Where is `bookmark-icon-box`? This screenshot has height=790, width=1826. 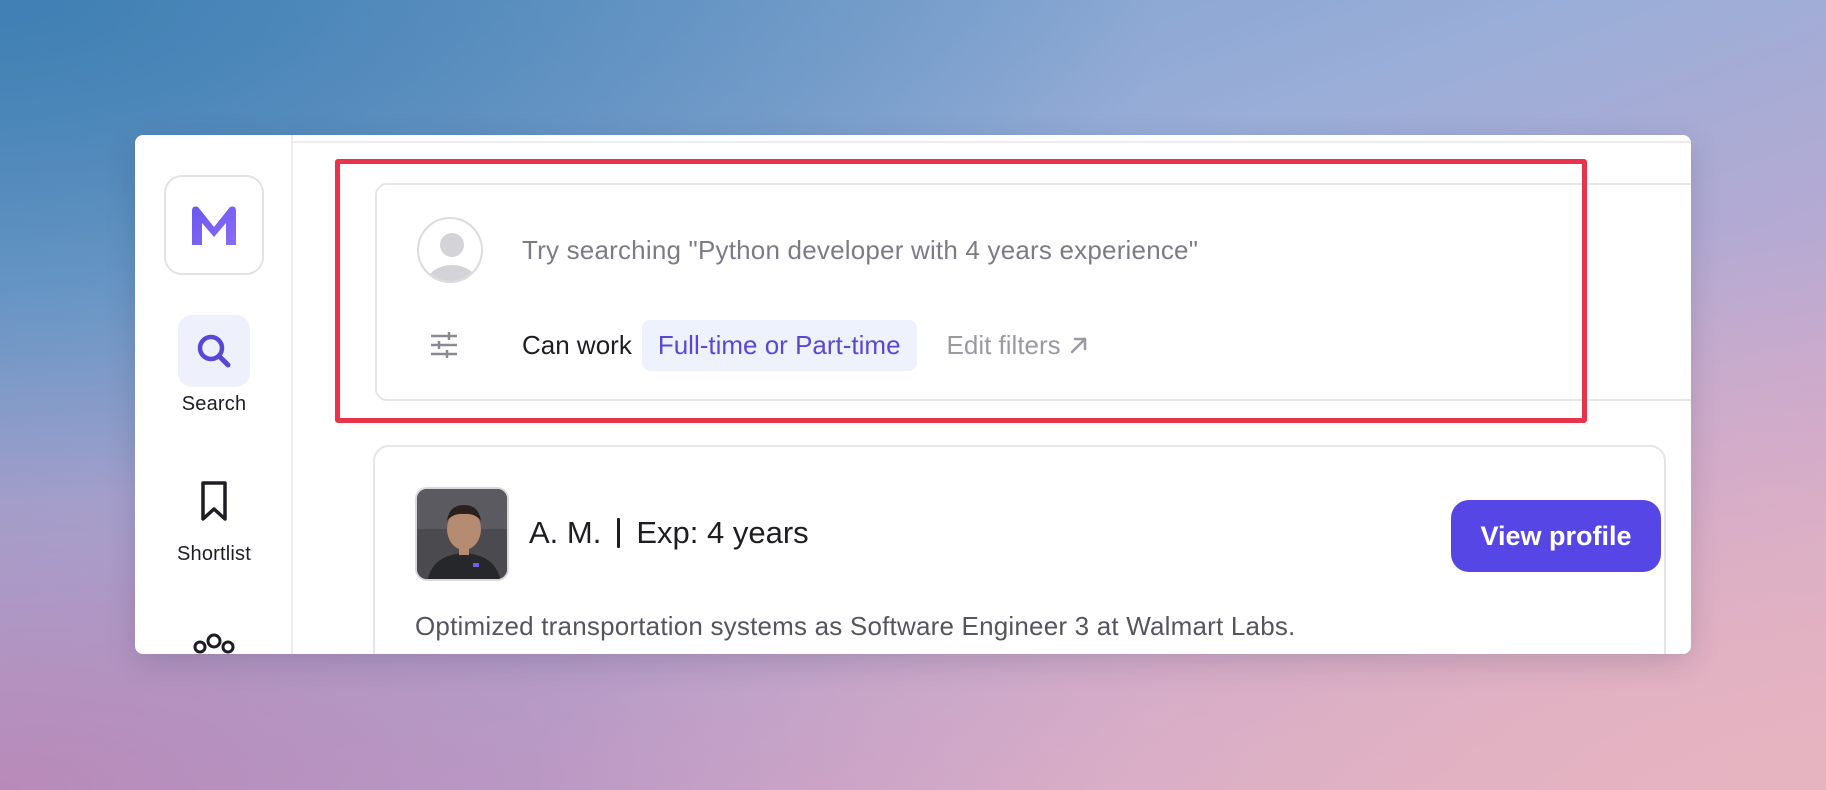
bookmark-icon-box is located at coordinates (214, 501).